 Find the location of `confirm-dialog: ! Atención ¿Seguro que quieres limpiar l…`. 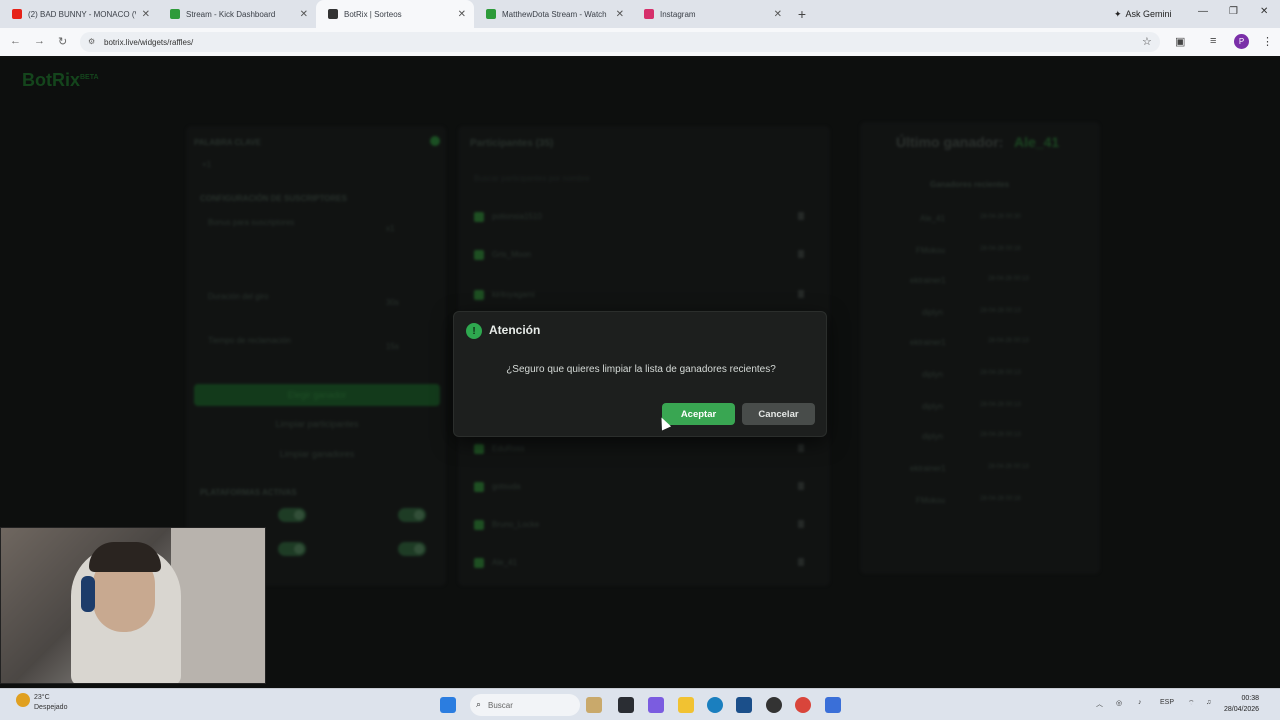

confirm-dialog: ! Atención ¿Seguro que quieres limpiar l… is located at coordinates (640, 374).